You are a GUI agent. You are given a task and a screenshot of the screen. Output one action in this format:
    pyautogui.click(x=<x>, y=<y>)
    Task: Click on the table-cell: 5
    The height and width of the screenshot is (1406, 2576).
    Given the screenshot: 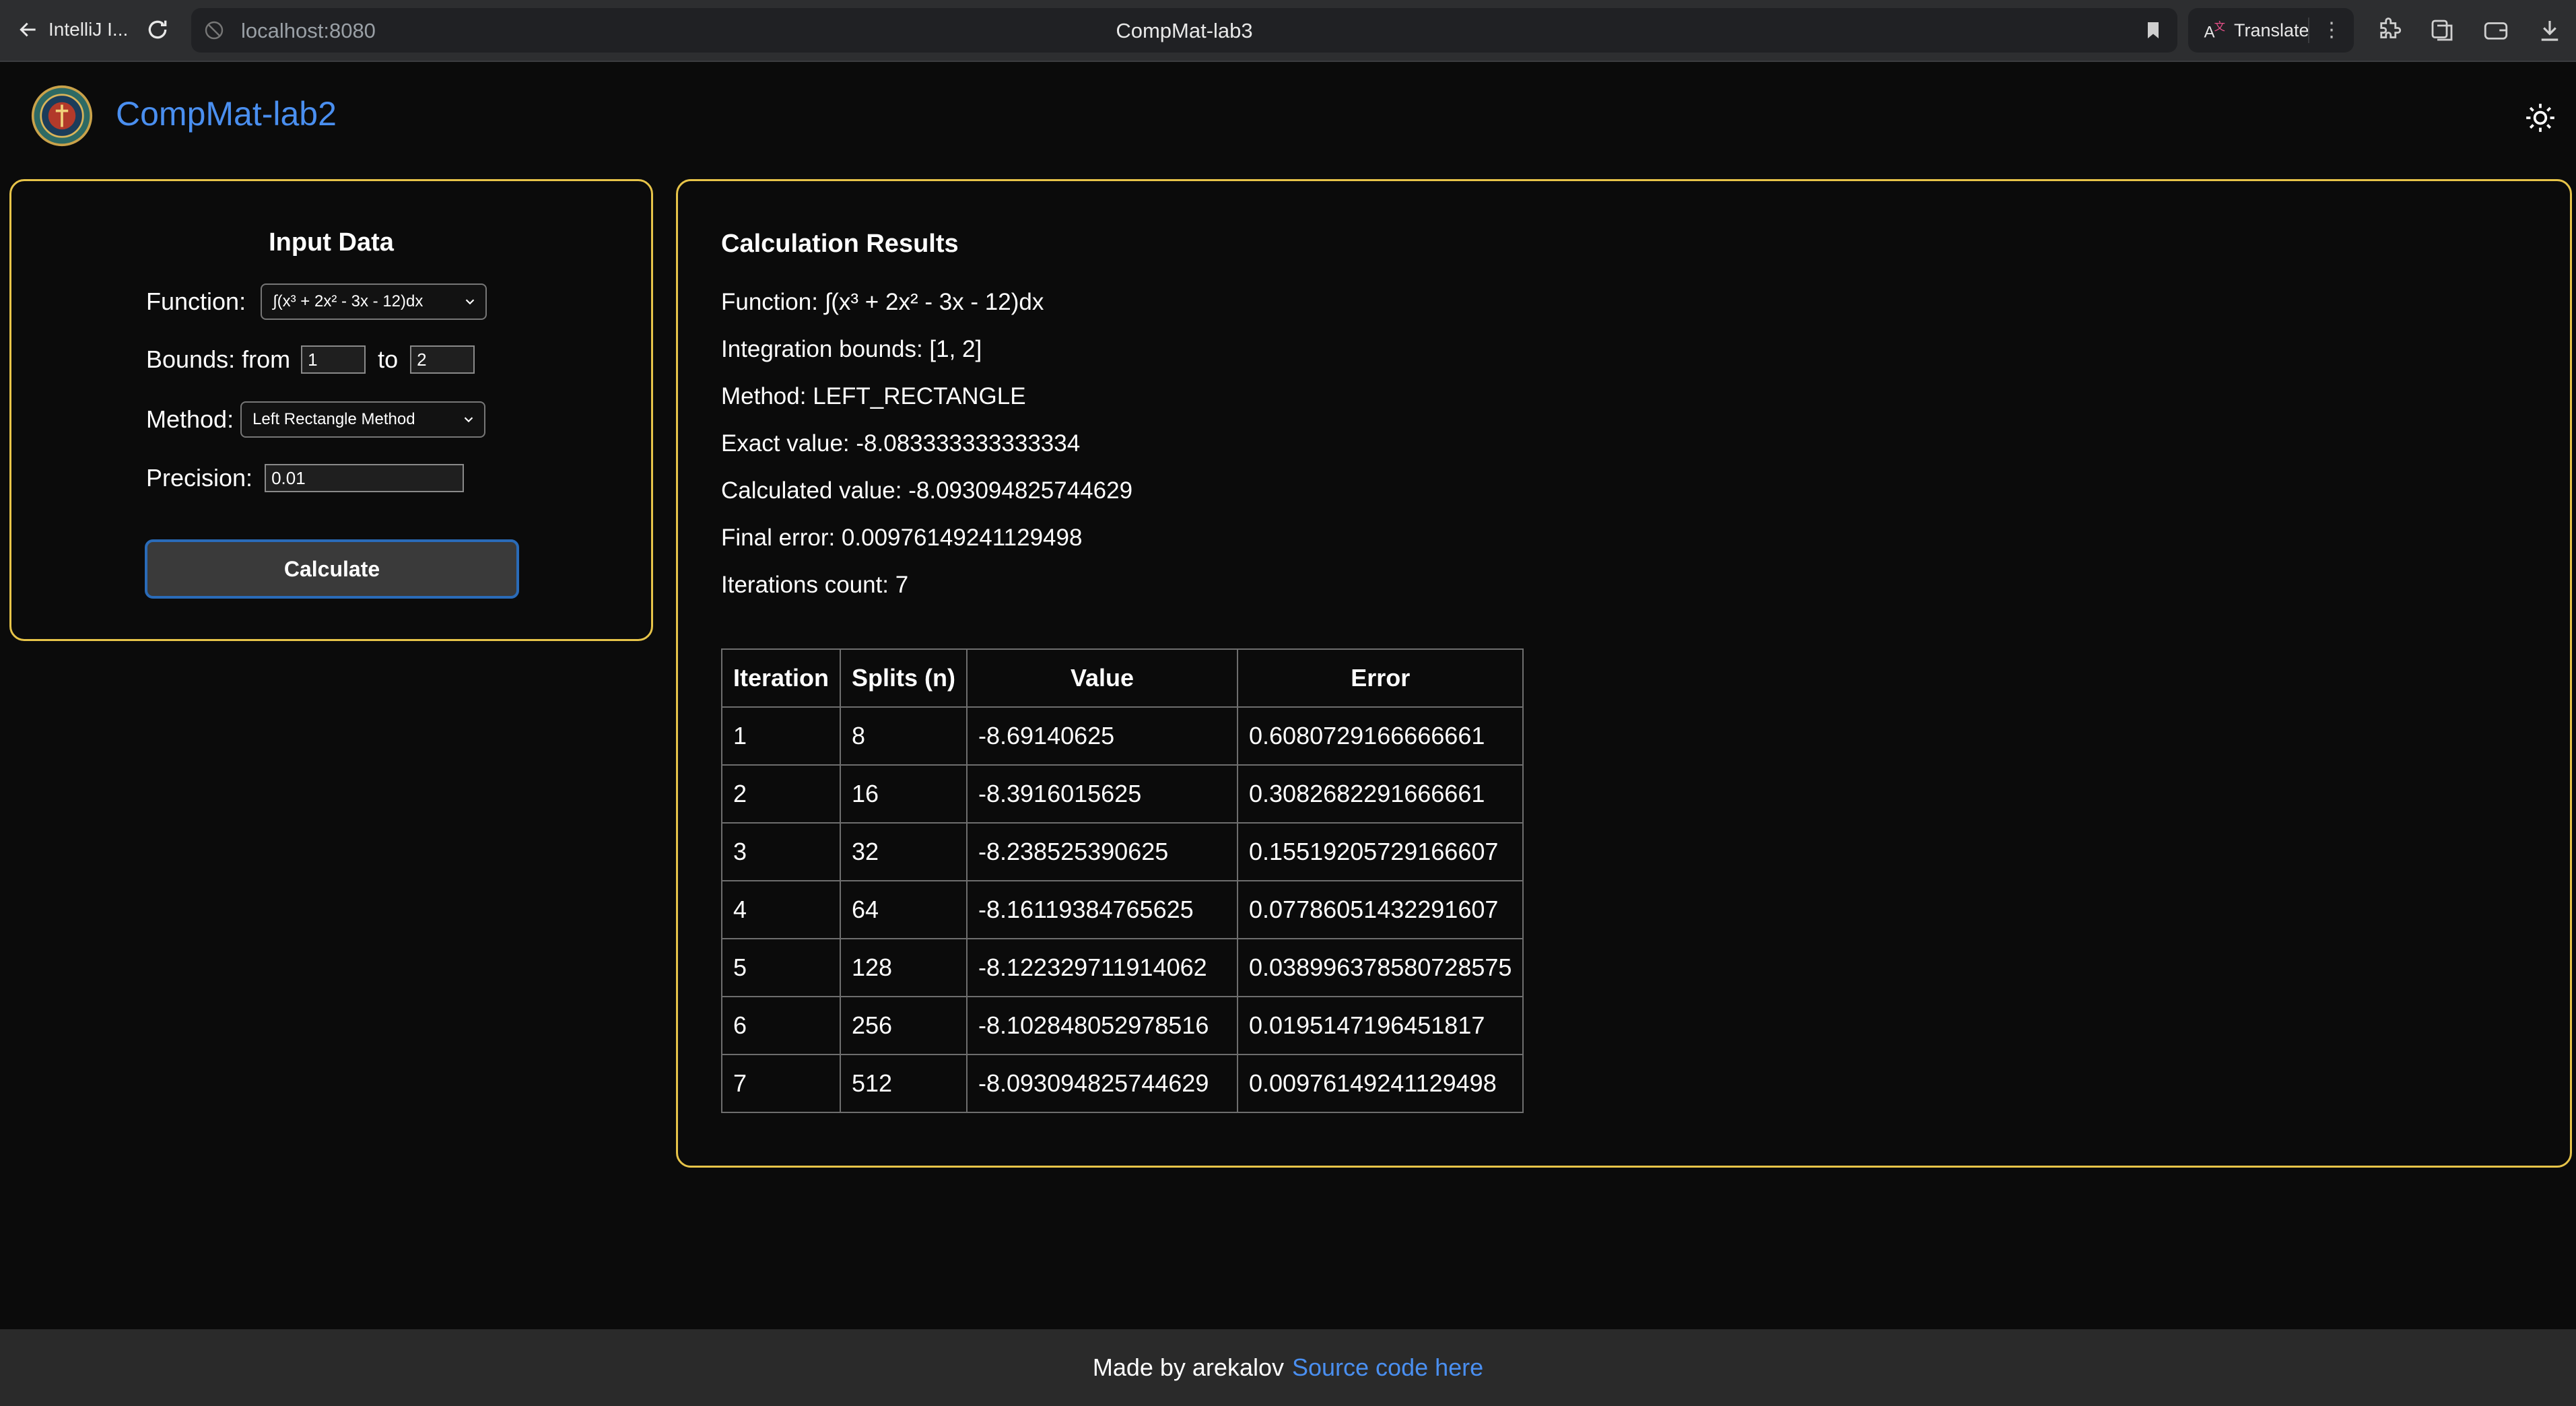 What is the action you would take?
    pyautogui.click(x=781, y=967)
    